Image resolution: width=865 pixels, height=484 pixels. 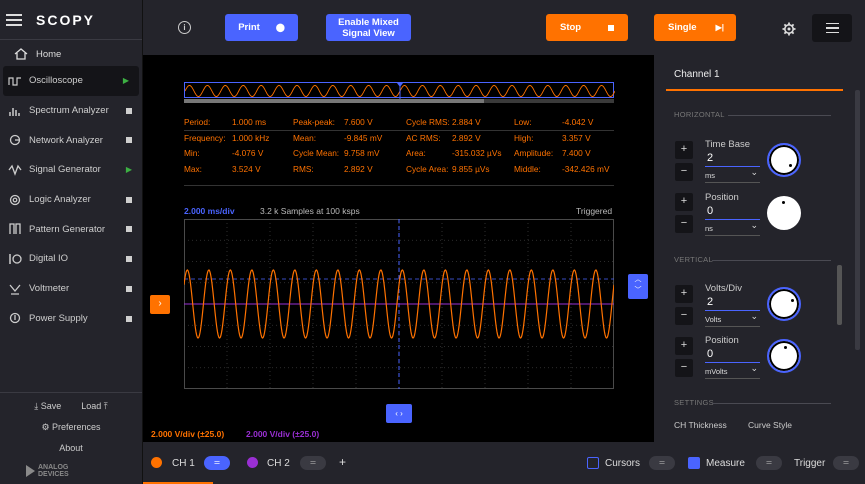 What do you see at coordinates (310, 211) in the screenshot?
I see `sample-rate-label: 3.2 k Samples at 100 ksps` at bounding box center [310, 211].